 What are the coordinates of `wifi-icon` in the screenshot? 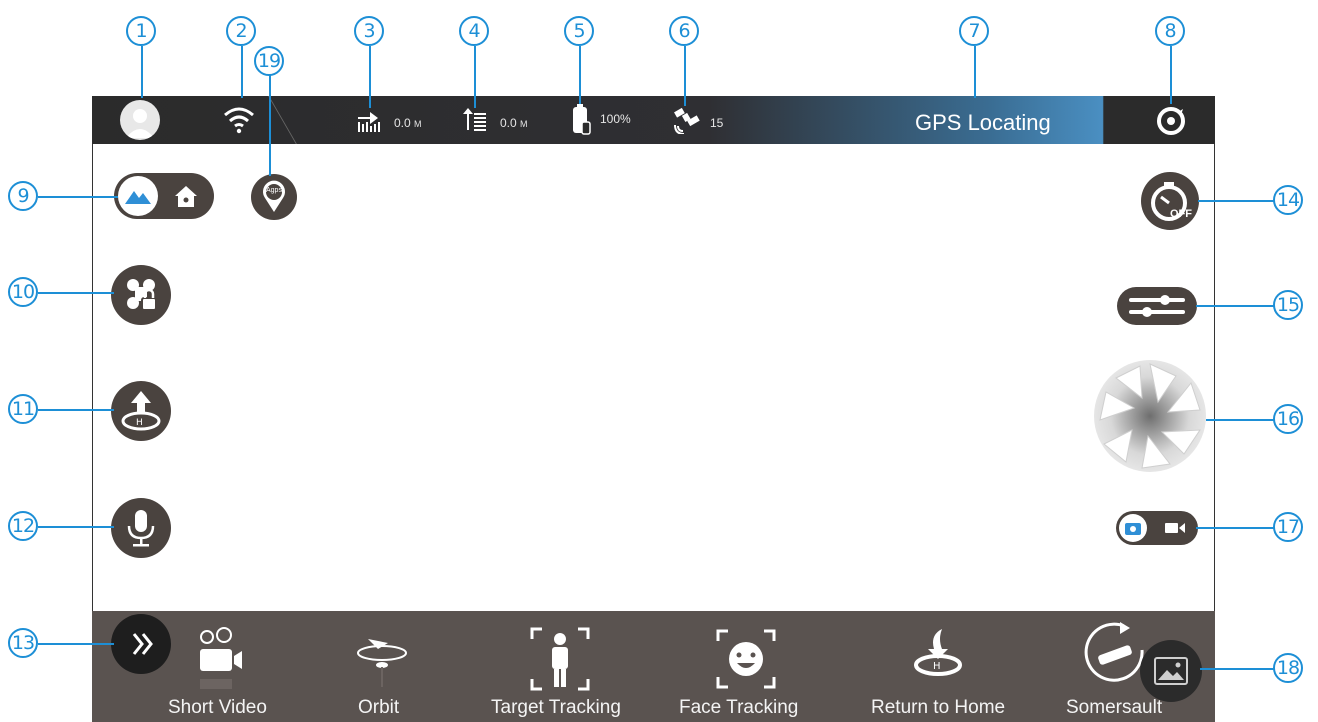 It's located at (239, 119).